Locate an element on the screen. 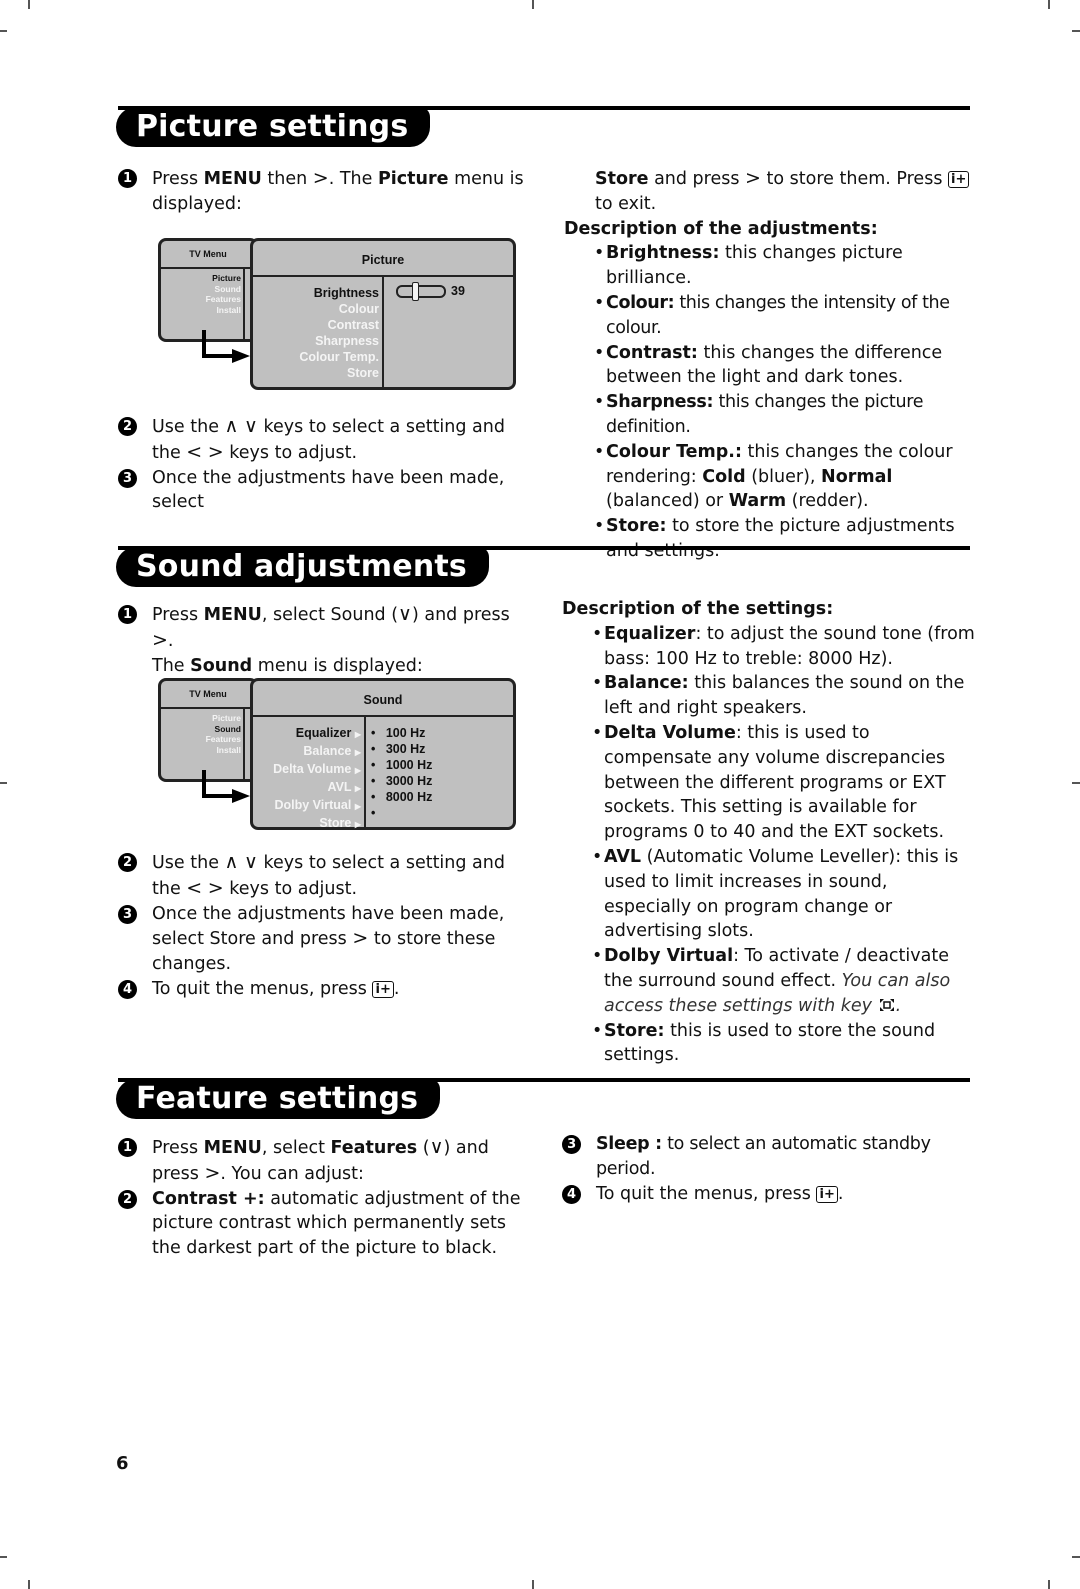  equalizer-band: • 100 Hz is located at coordinates (401, 733).